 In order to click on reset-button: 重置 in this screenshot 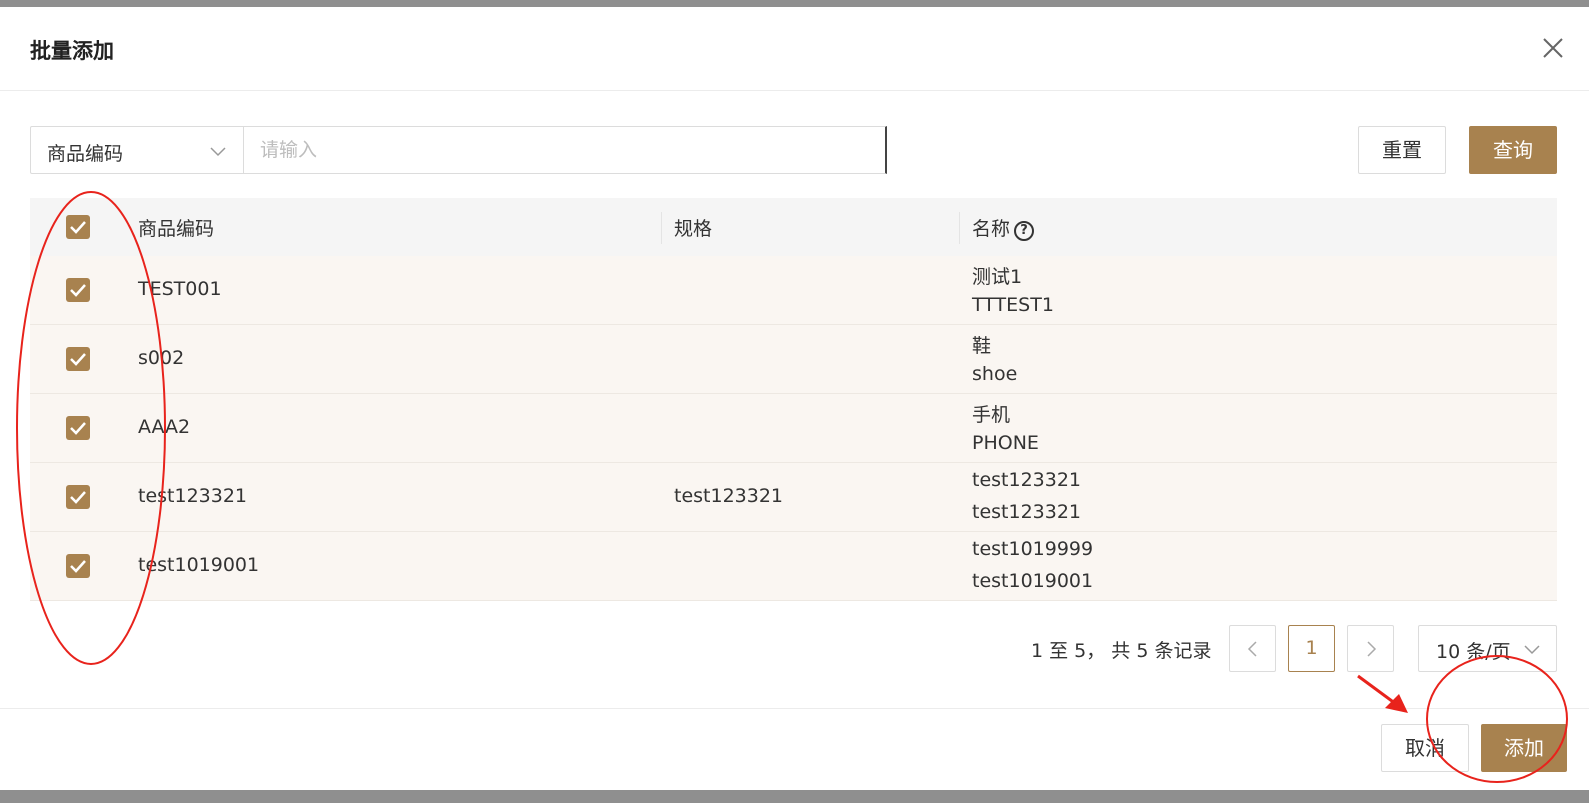, I will do `click(1402, 150)`.